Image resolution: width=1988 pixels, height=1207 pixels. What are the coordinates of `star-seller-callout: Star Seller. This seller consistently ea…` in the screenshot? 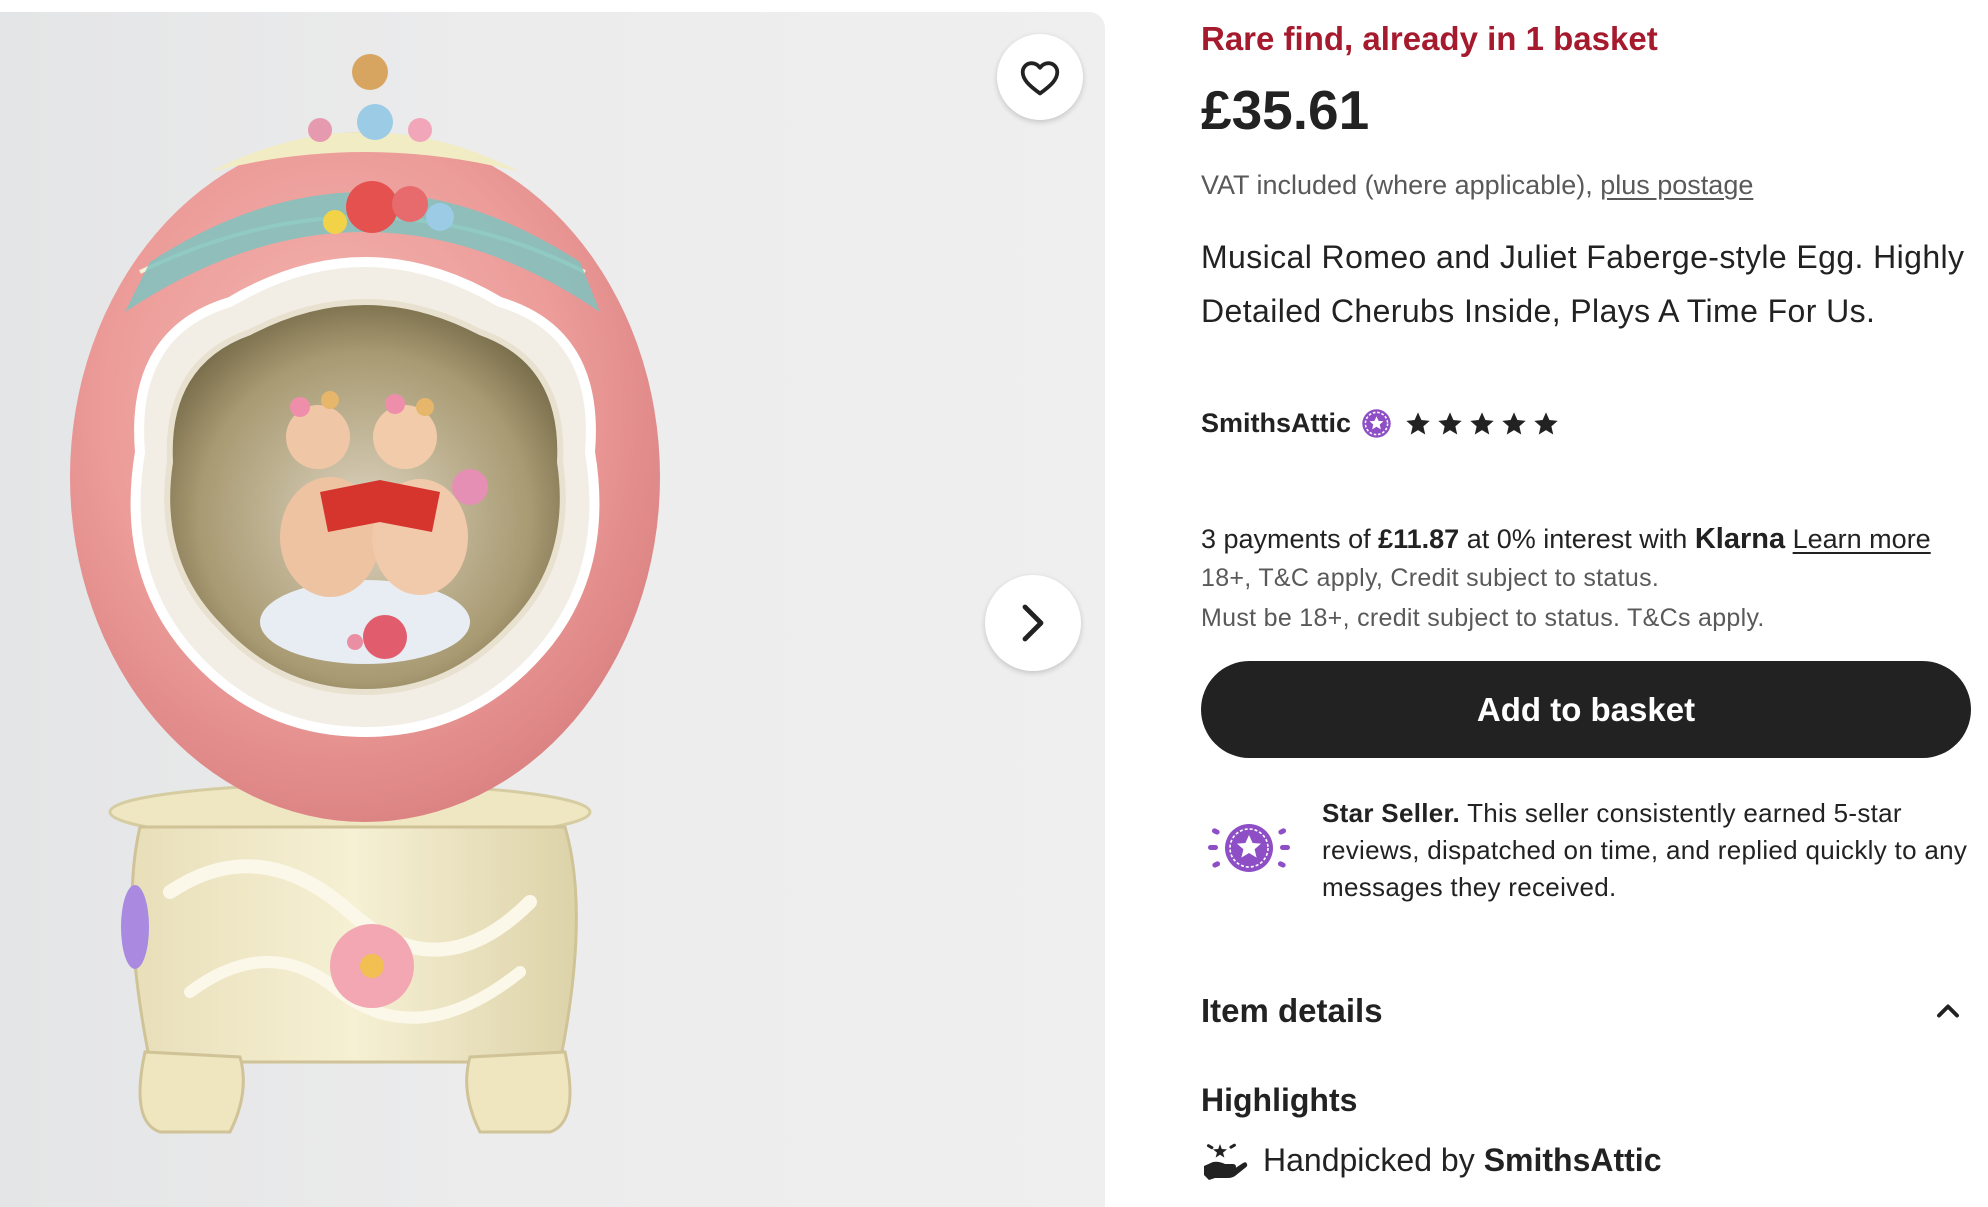 It's located at (1586, 850).